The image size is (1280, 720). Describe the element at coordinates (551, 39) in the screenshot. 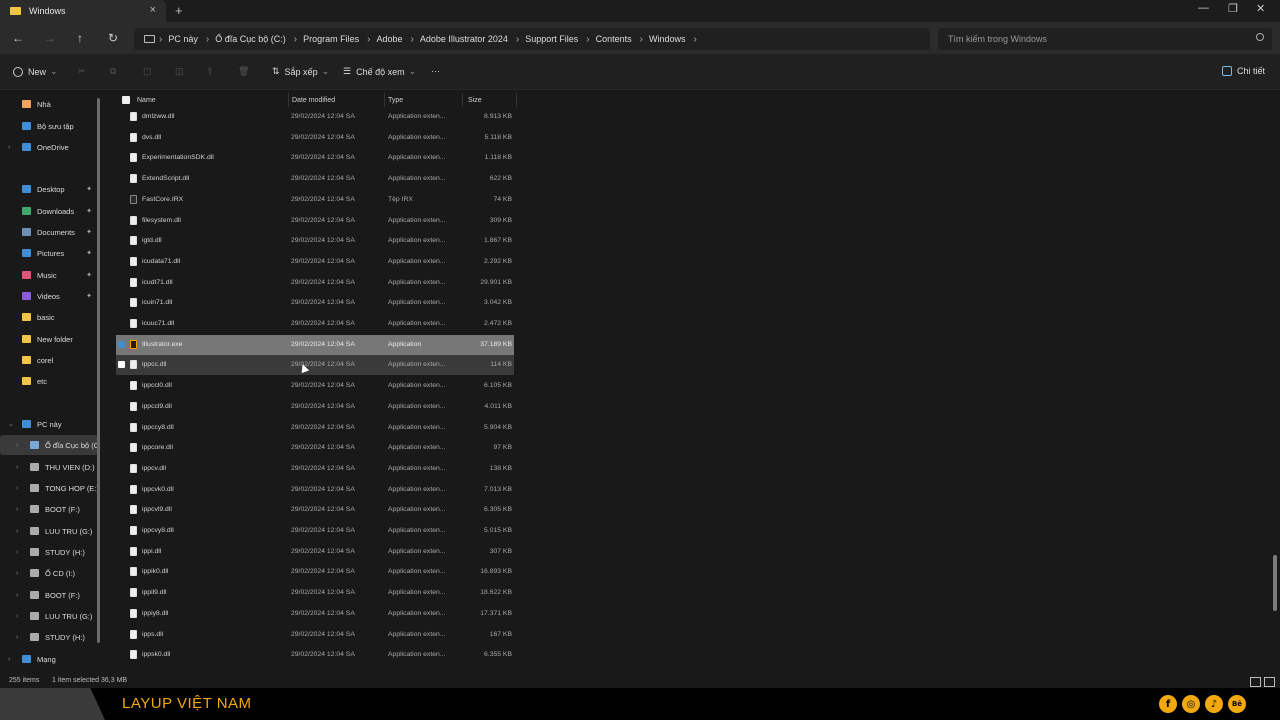

I see `breadcrumb-item: Support Files` at that location.